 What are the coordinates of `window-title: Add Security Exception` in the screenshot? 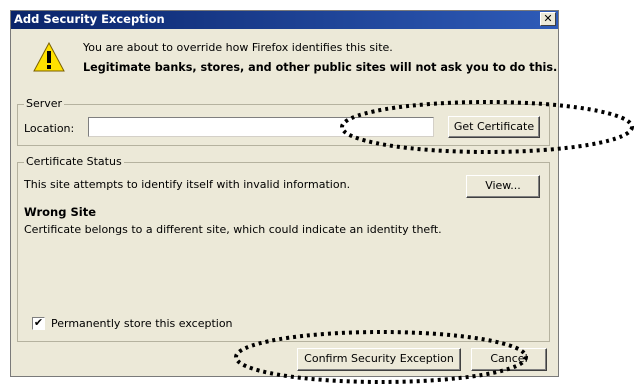 It's located at (89, 19).